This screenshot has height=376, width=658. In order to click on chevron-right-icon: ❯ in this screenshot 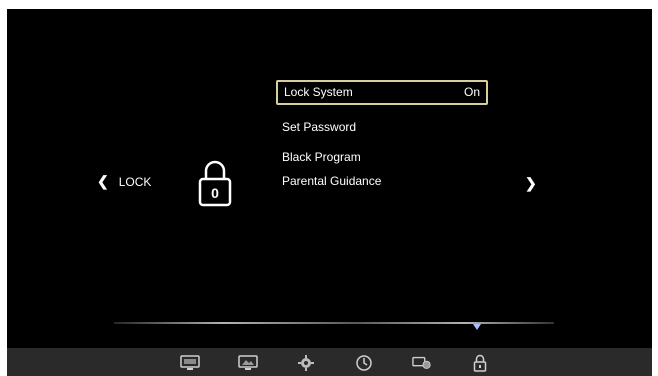, I will do `click(531, 183)`.